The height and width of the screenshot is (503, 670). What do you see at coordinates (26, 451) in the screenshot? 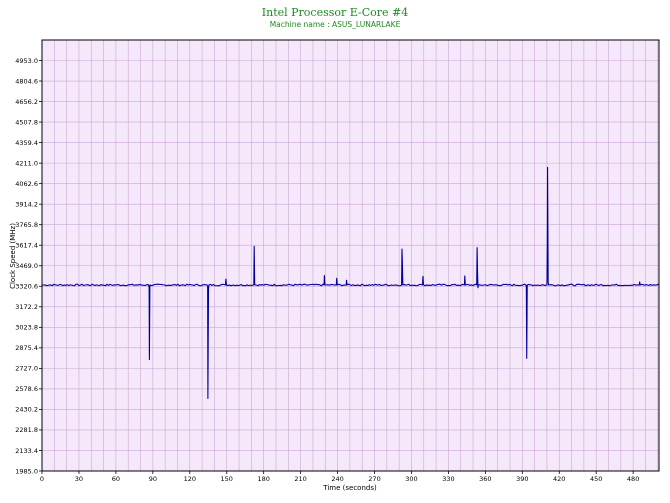
I see `y-tick-label: 2133.4` at bounding box center [26, 451].